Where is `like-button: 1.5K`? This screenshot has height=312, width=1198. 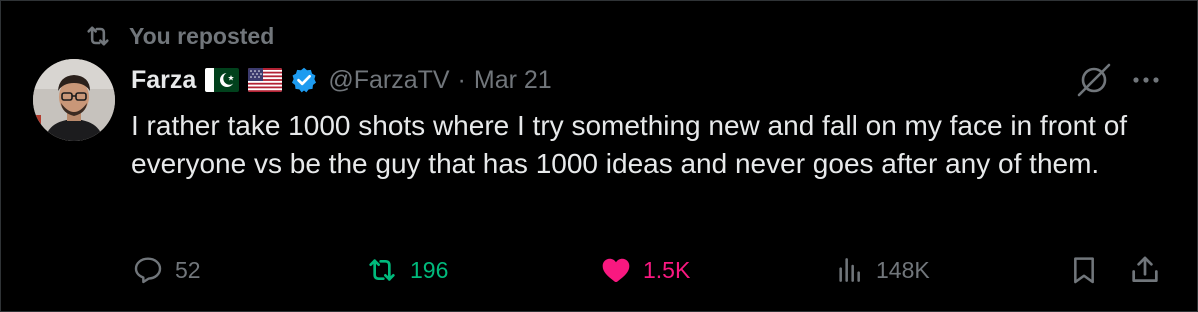 like-button: 1.5K is located at coordinates (644, 270).